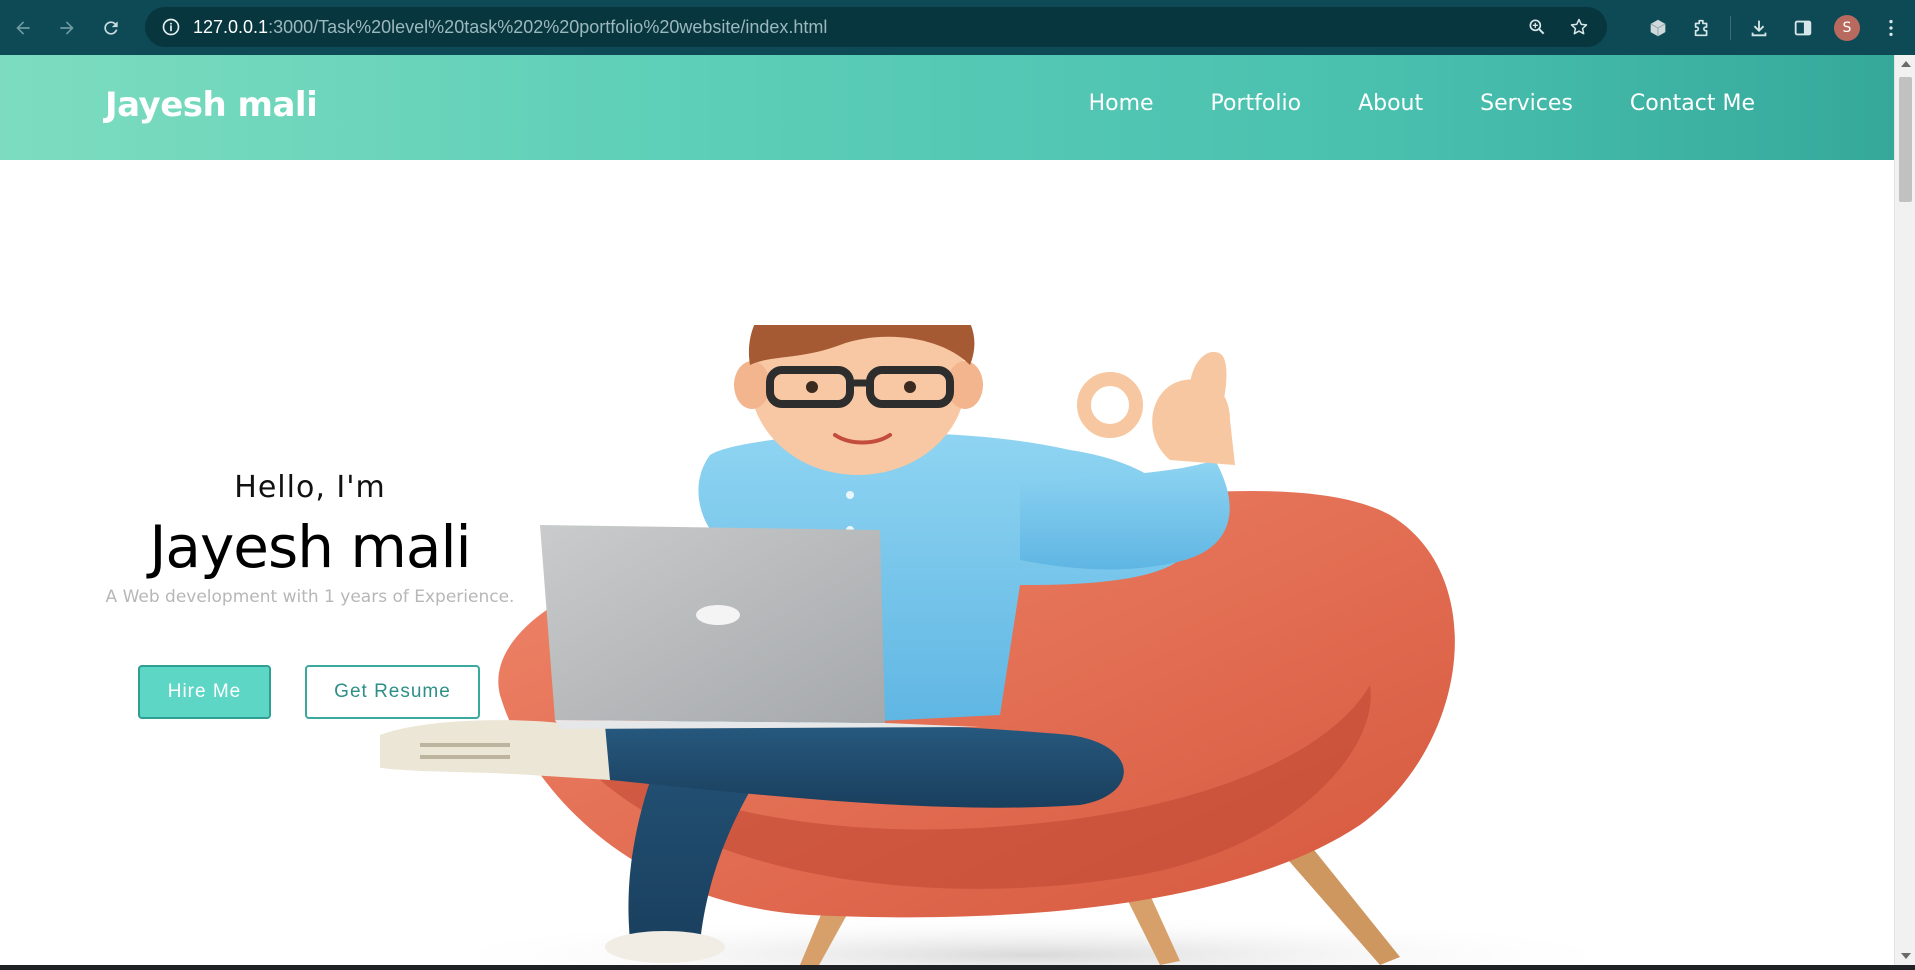 The image size is (1915, 970). Describe the element at coordinates (957, 967) in the screenshot. I see `bottom-edge` at that location.